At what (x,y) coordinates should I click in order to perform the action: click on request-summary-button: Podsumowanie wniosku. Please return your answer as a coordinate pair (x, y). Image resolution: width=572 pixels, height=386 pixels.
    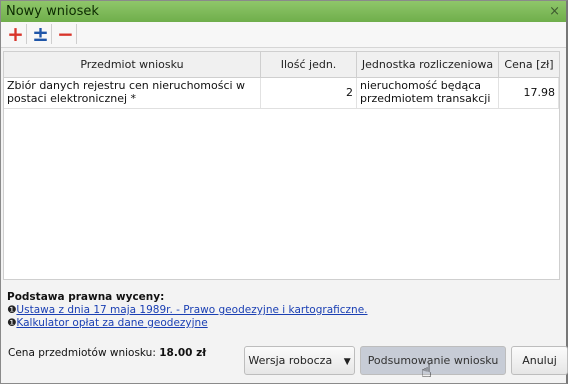
    Looking at the image, I should click on (433, 360).